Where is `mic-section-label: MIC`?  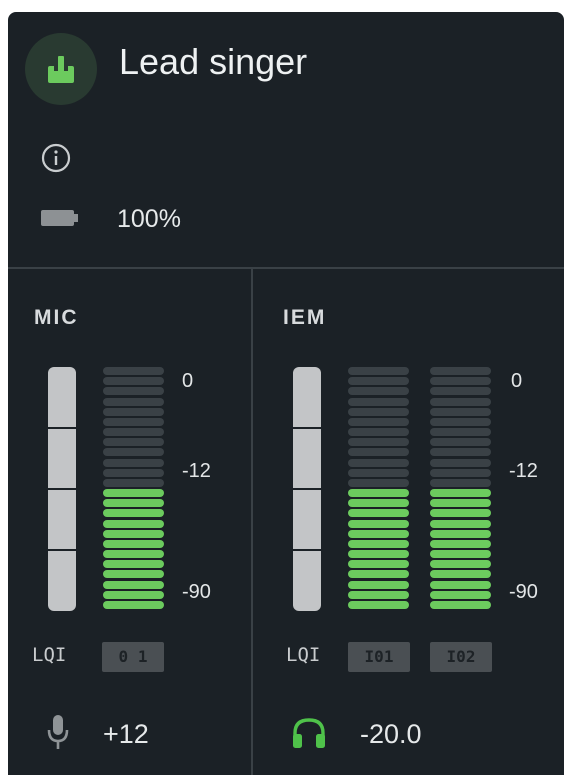
mic-section-label: MIC is located at coordinates (56, 317).